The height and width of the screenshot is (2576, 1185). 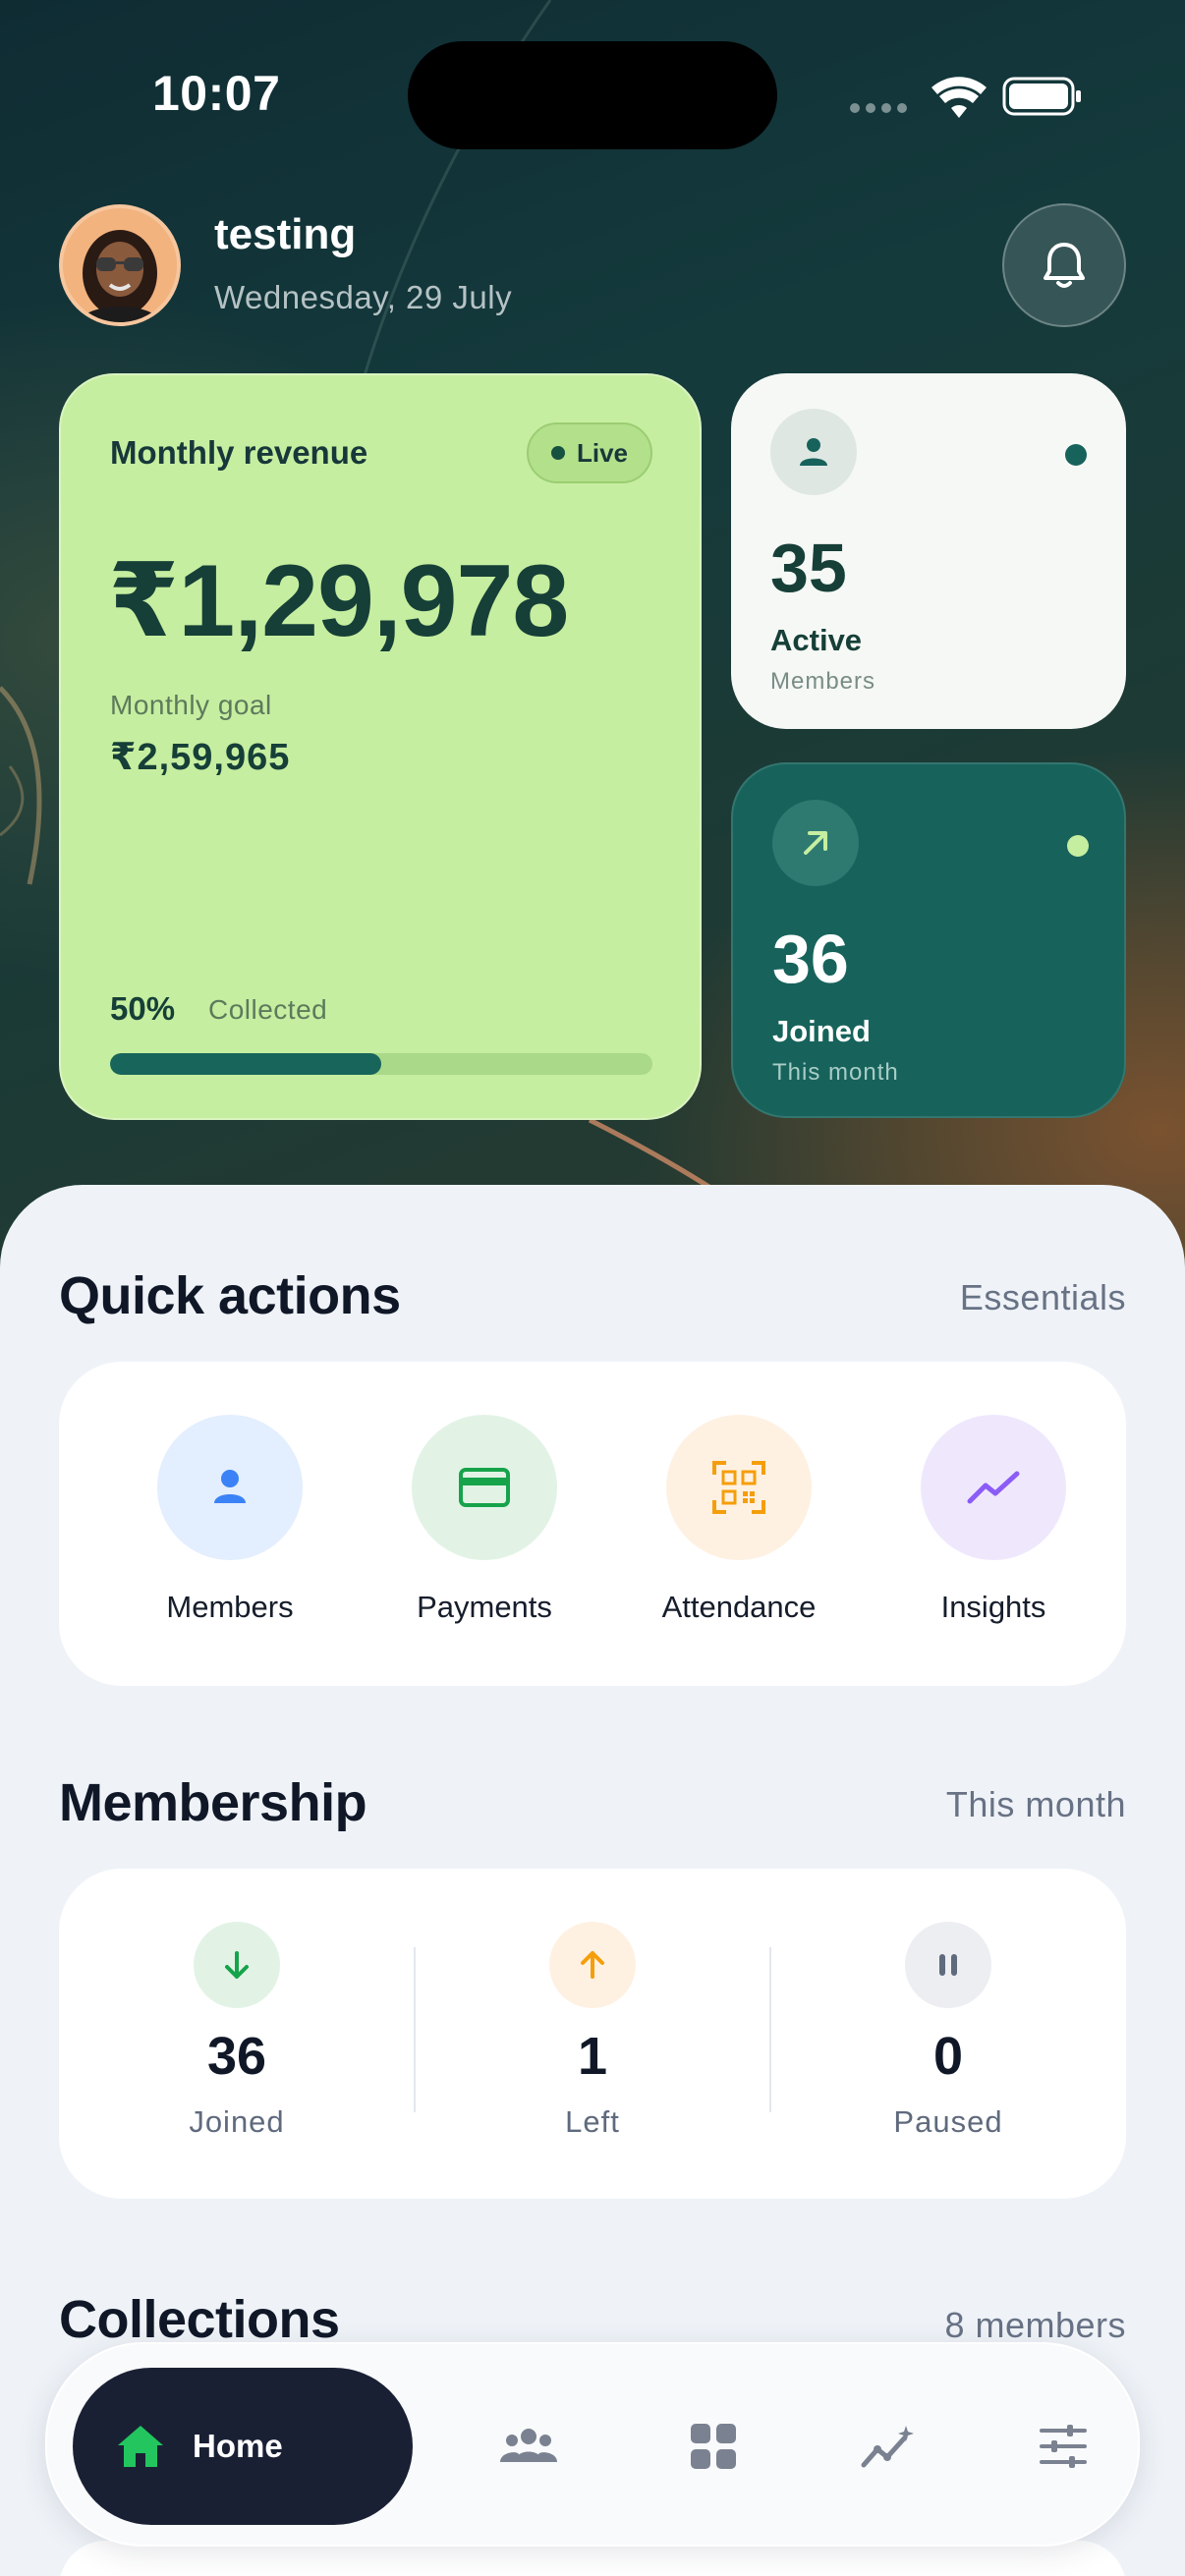 I want to click on sliders-icon, so click(x=1064, y=2446).